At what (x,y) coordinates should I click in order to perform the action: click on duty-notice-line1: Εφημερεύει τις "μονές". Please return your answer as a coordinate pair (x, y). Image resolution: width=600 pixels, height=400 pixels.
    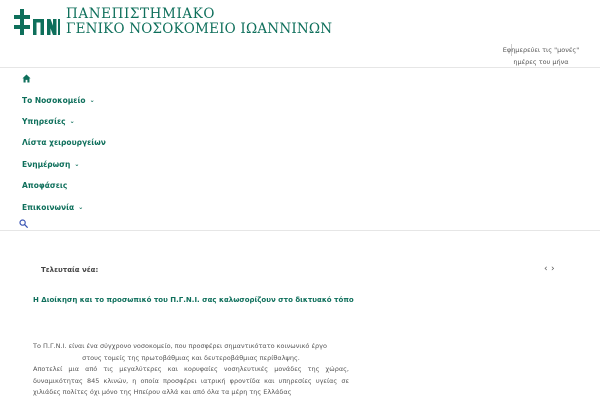
    Looking at the image, I should click on (541, 50).